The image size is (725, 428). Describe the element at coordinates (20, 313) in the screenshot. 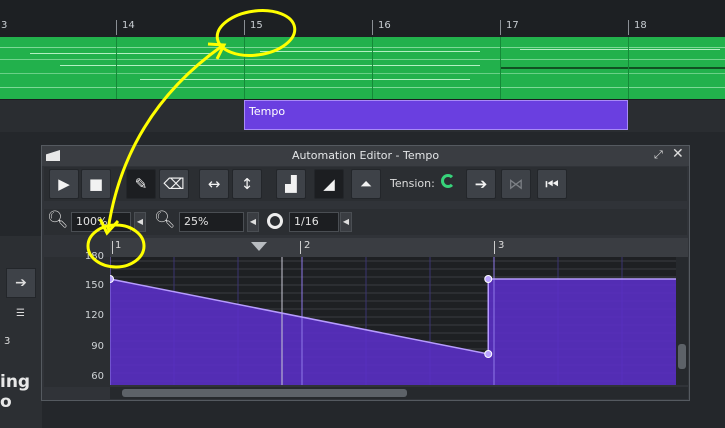

I see `grid-icon: ☰` at that location.